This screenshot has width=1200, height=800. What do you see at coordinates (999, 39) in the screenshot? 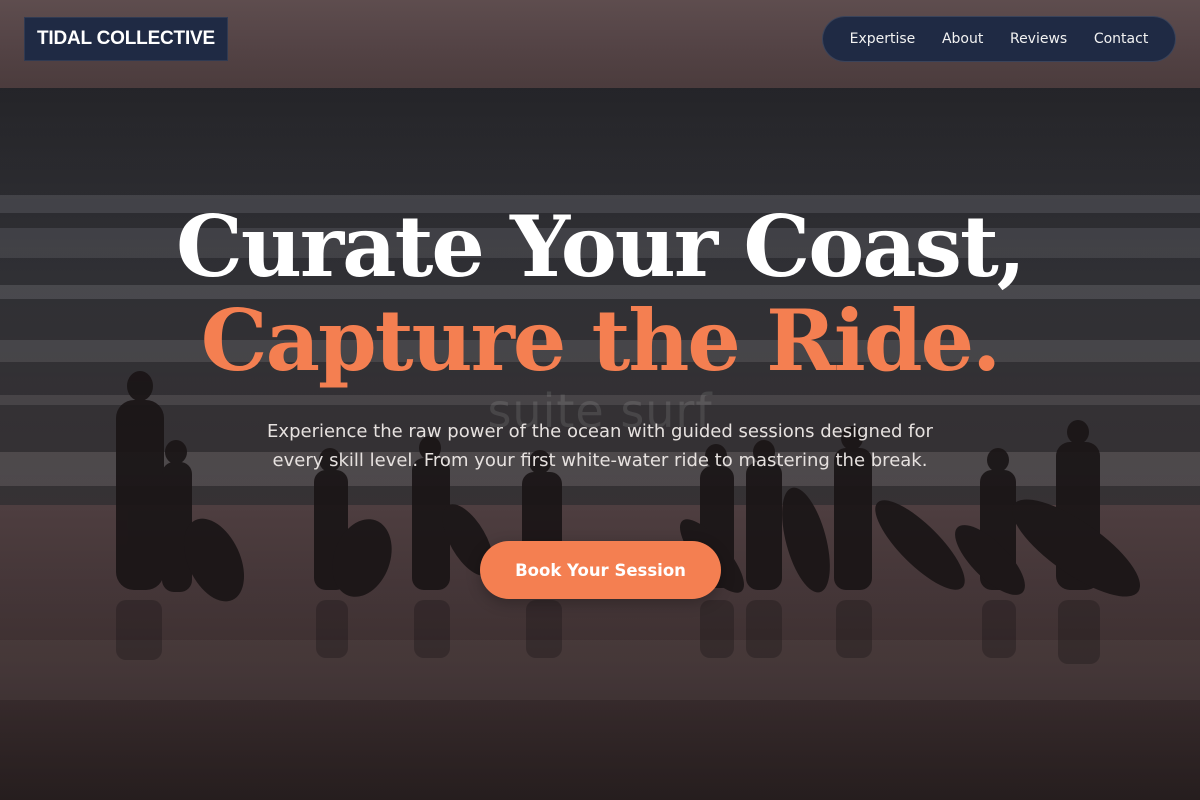
I see `main-nav: Expertise About Reviews Contact` at bounding box center [999, 39].